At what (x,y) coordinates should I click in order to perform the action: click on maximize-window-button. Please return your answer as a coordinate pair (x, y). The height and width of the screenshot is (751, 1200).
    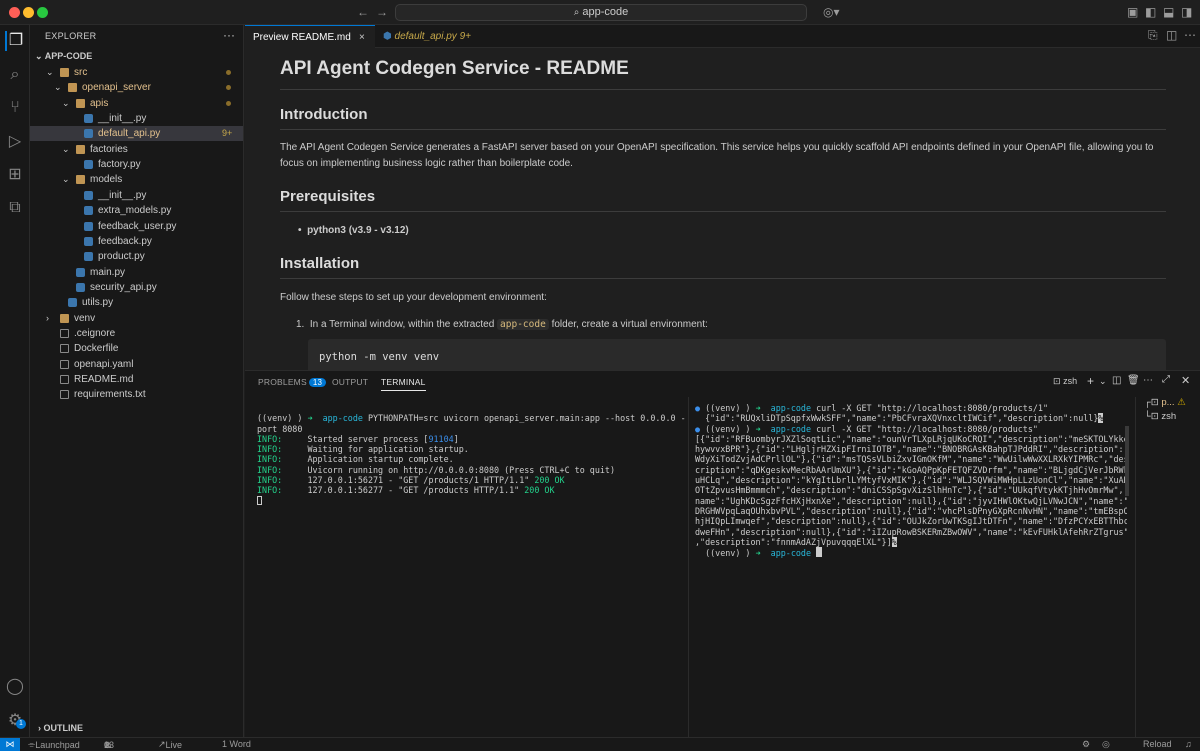
    Looking at the image, I should click on (42, 12).